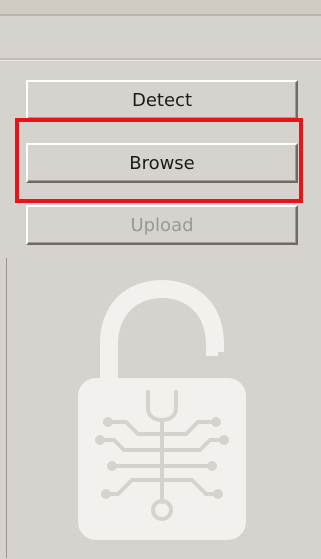 The image size is (321, 559). What do you see at coordinates (3, 408) in the screenshot?
I see `left-panel-edge` at bounding box center [3, 408].